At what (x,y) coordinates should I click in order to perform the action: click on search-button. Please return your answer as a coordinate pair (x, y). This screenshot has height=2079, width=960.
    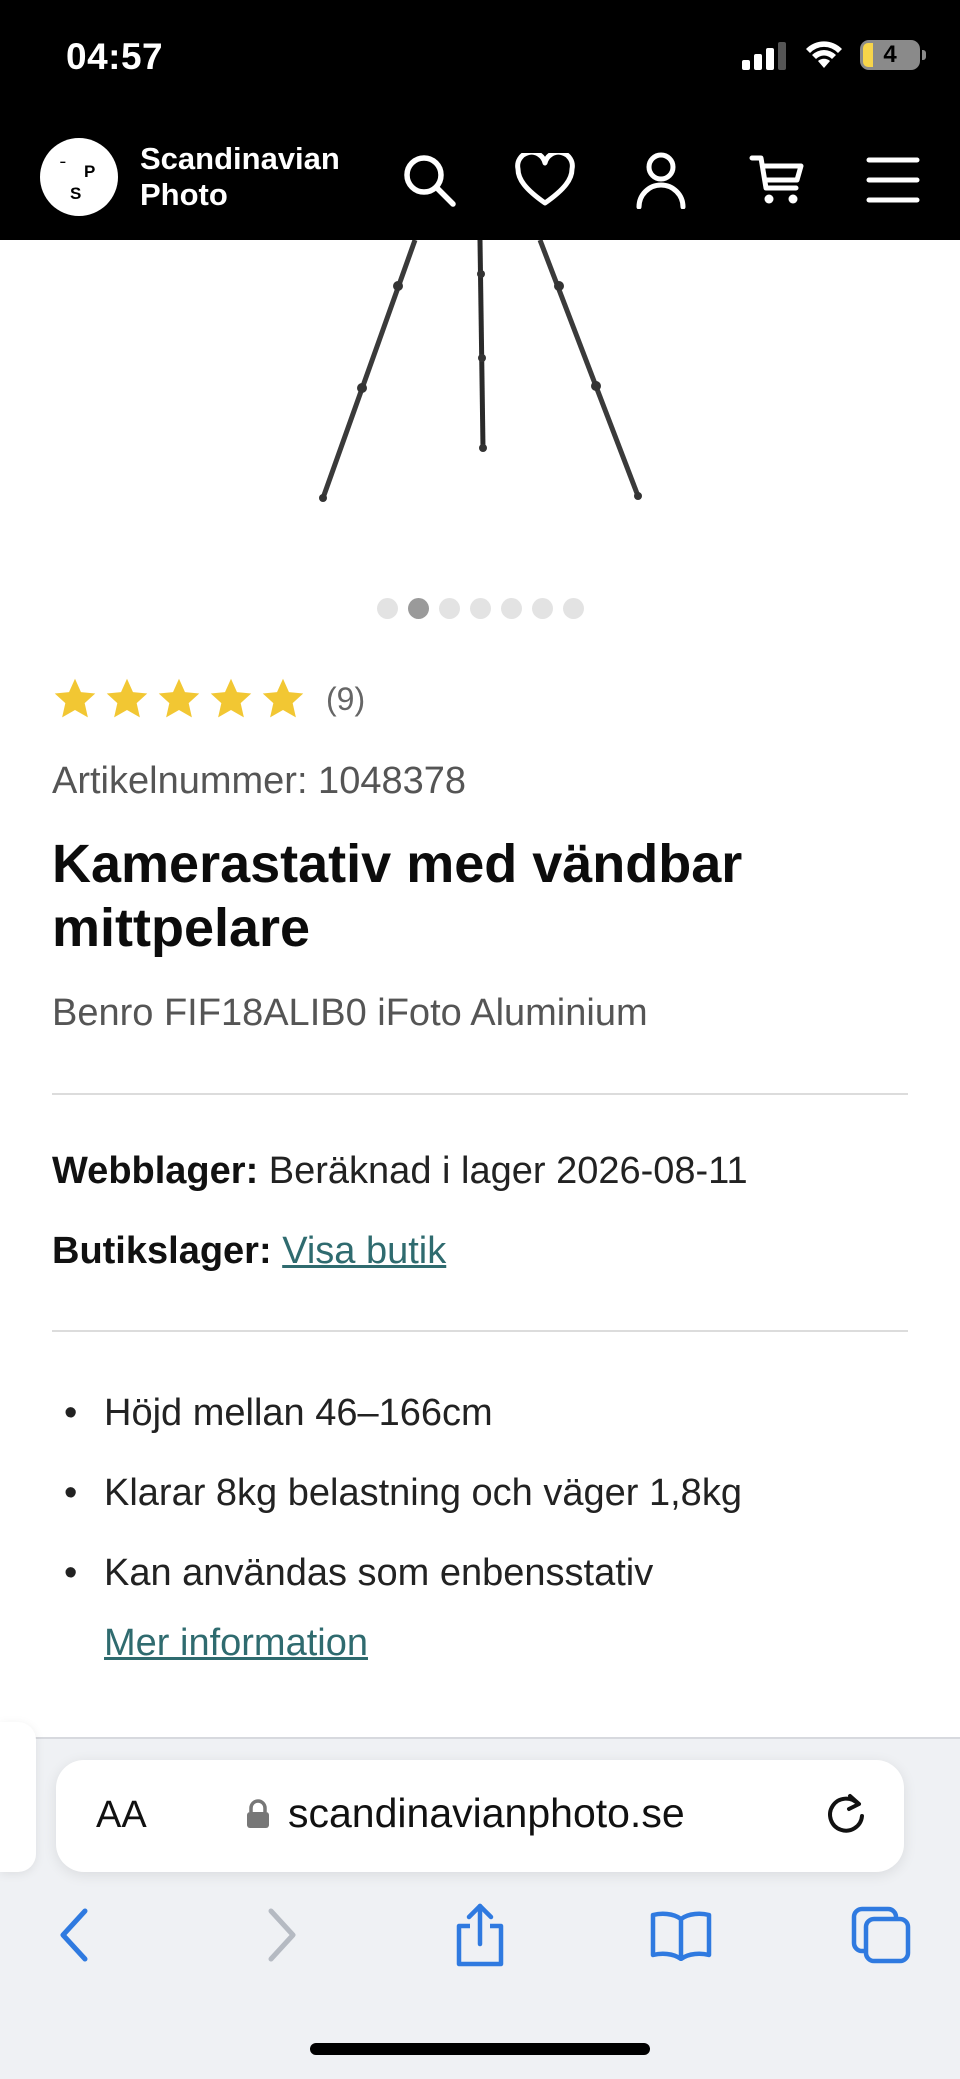
    Looking at the image, I should click on (429, 180).